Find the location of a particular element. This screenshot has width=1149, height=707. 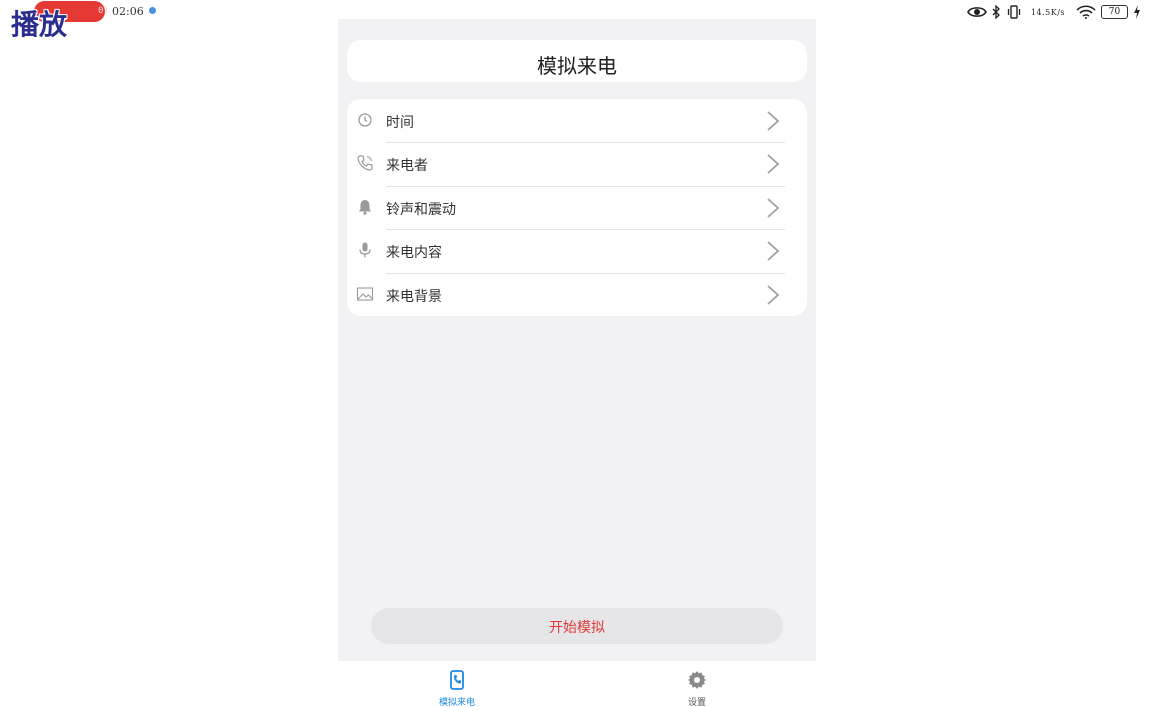

menu-item-label: 来电者 is located at coordinates (407, 166).